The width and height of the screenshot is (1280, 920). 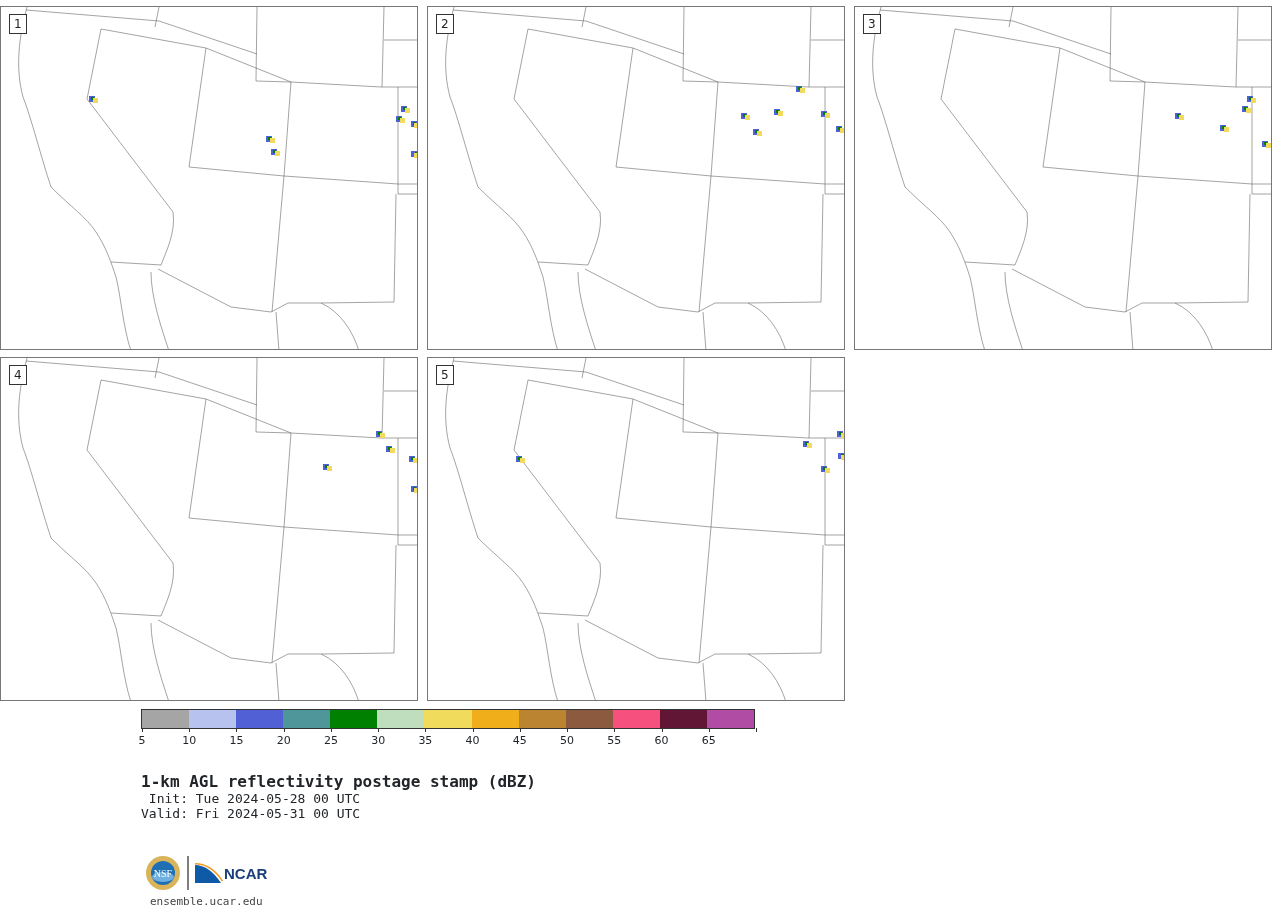 What do you see at coordinates (661, 740) in the screenshot?
I see `tick-label: 60` at bounding box center [661, 740].